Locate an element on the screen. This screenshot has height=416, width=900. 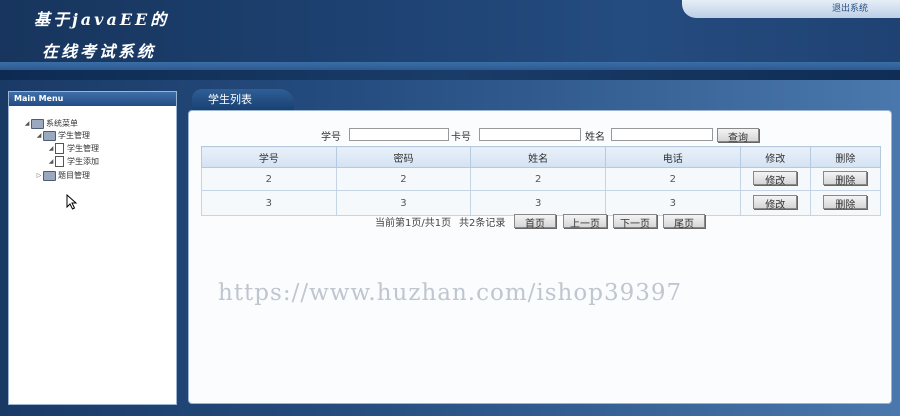
tree-node-student-list: ◢ 学生管理 is located at coordinates (73, 148).